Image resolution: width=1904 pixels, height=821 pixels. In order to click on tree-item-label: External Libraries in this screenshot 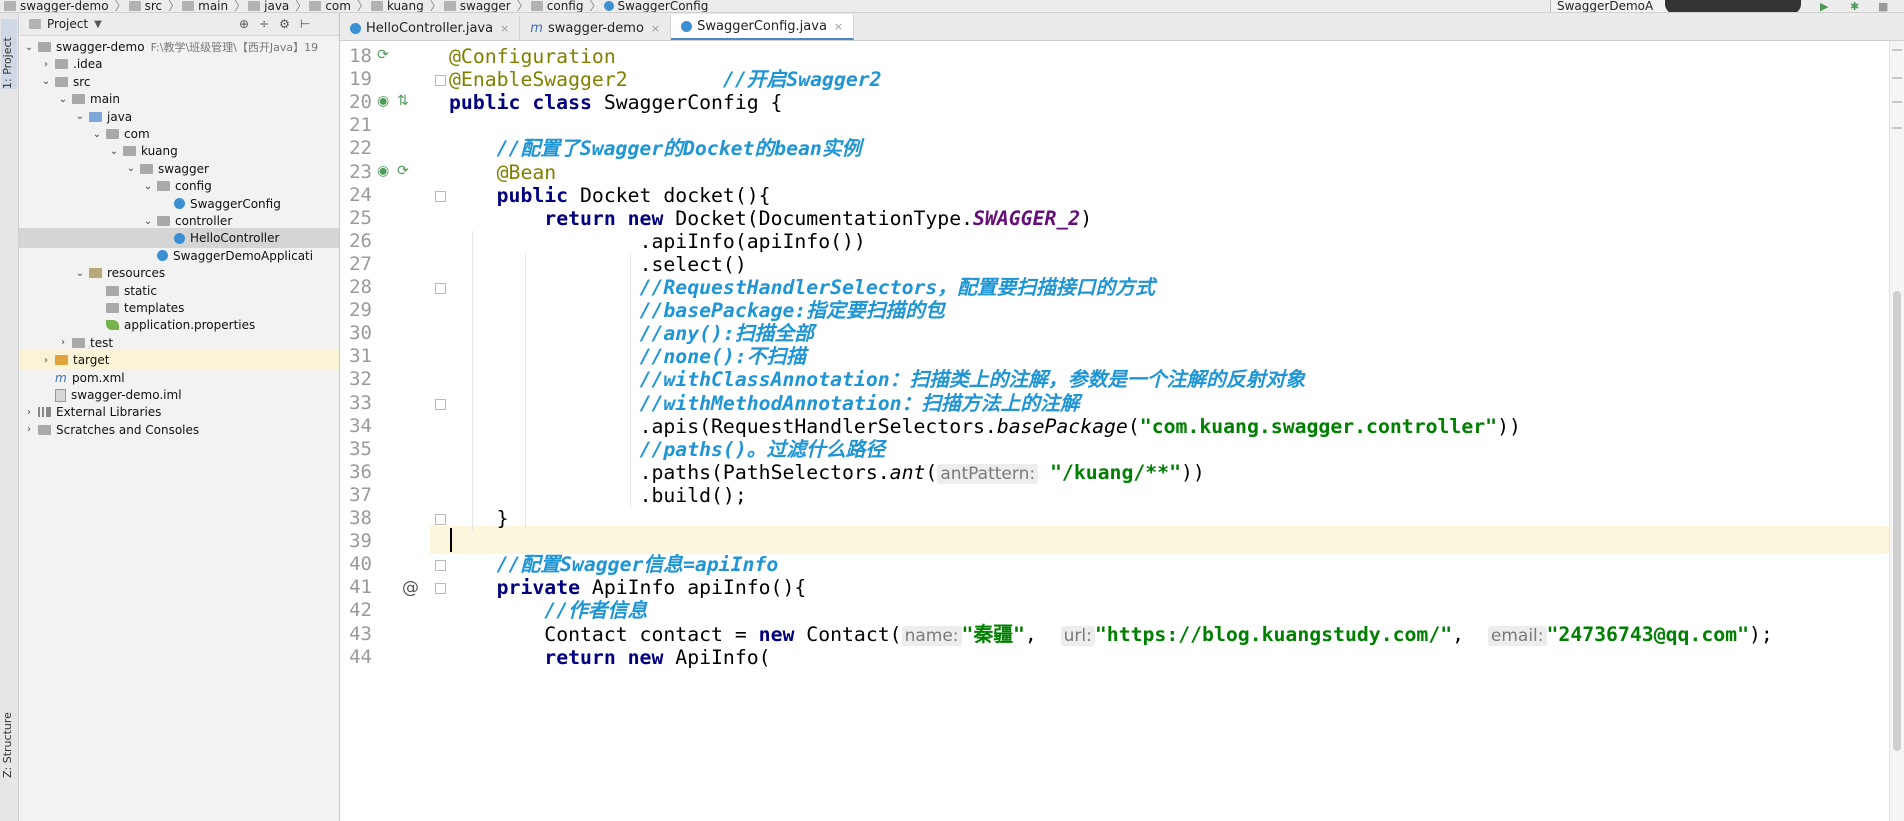, I will do `click(109, 412)`.